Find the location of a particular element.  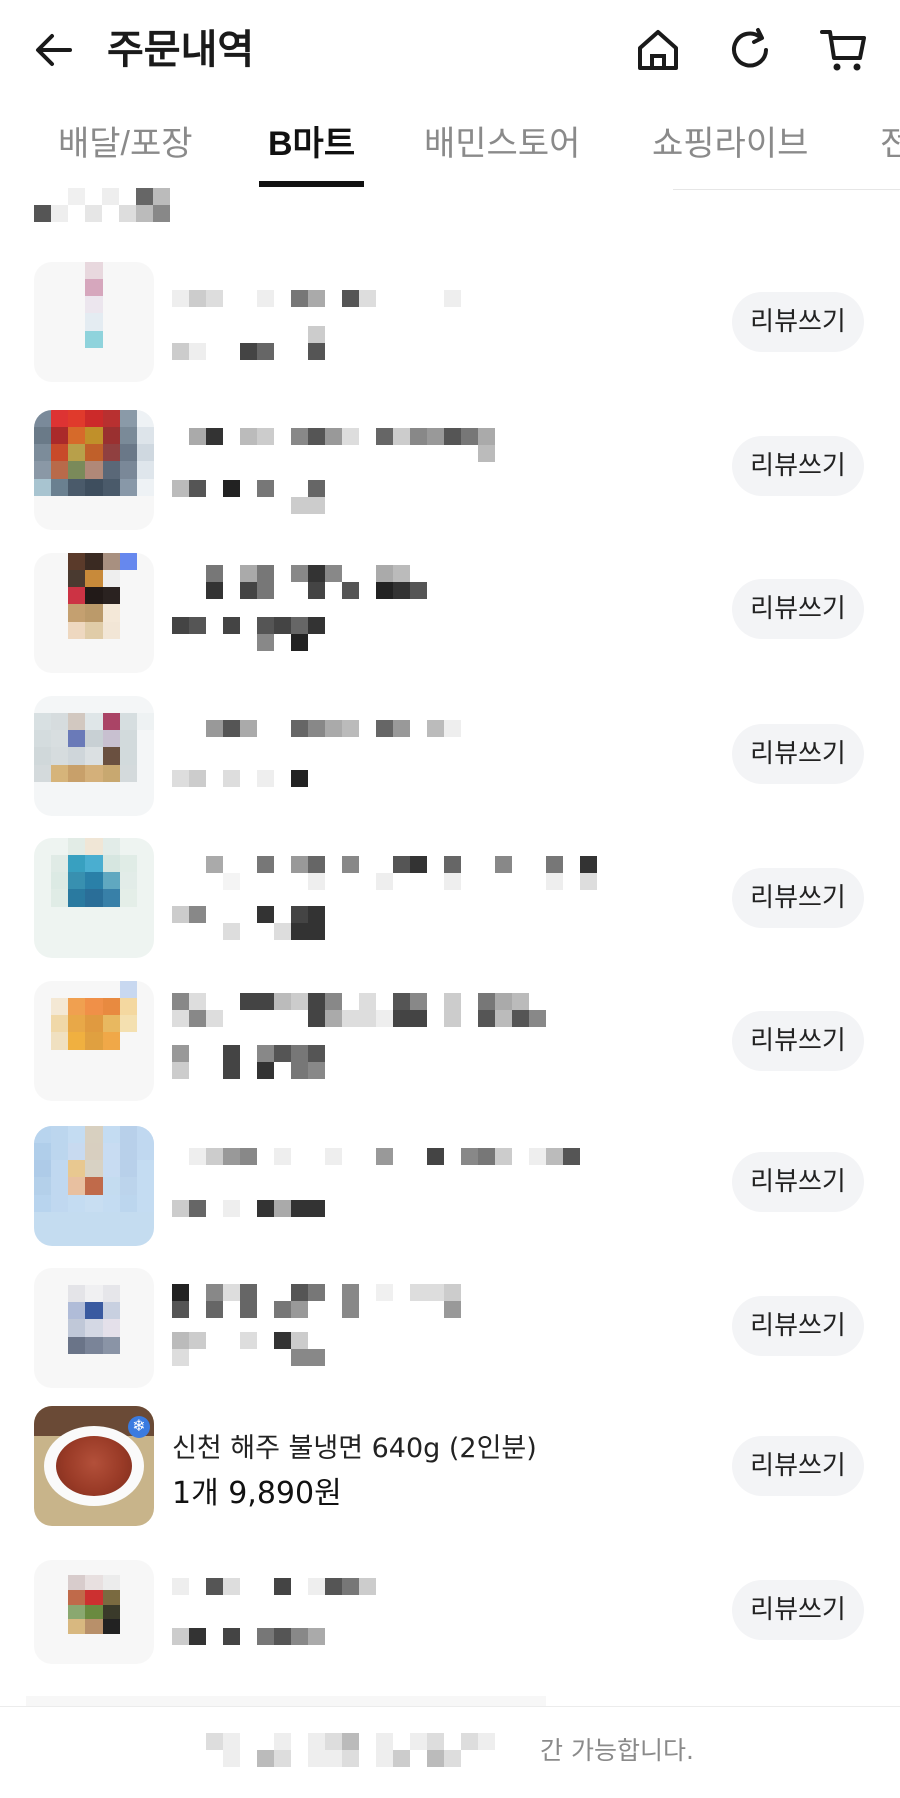

app-header: 주문내역 is located at coordinates (450, 50).